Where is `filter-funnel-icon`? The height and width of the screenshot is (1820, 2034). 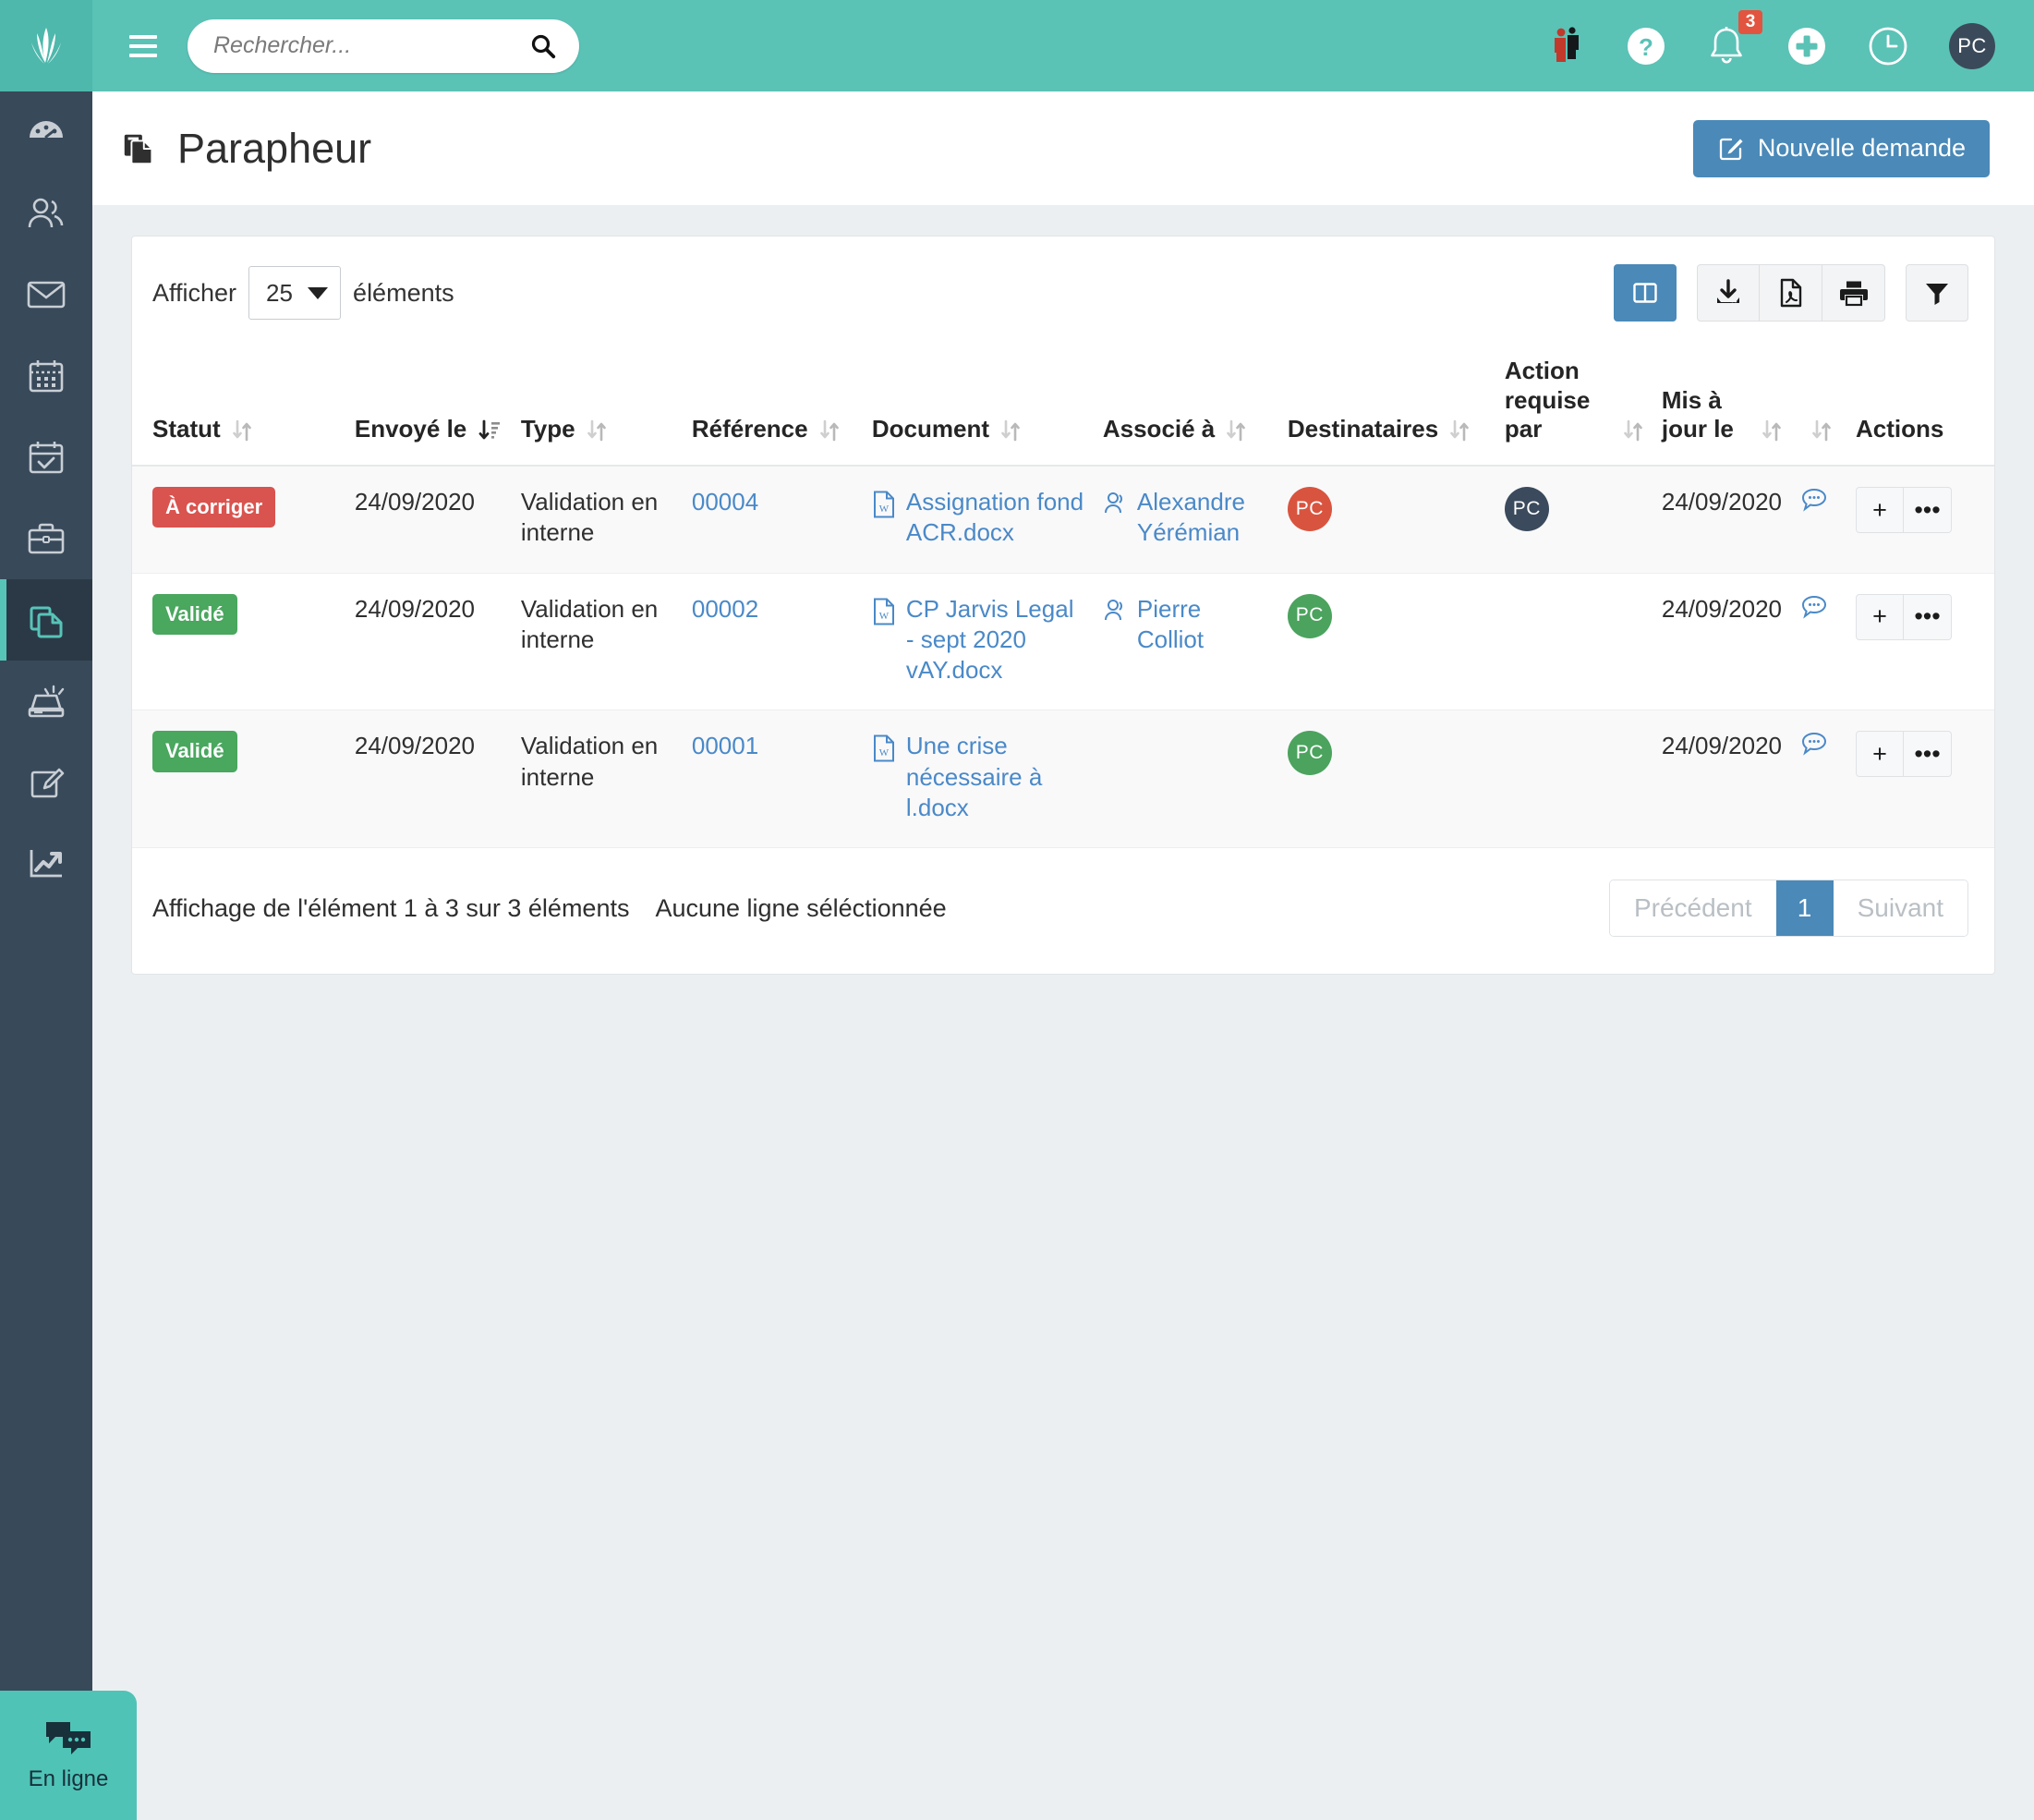 filter-funnel-icon is located at coordinates (1937, 294).